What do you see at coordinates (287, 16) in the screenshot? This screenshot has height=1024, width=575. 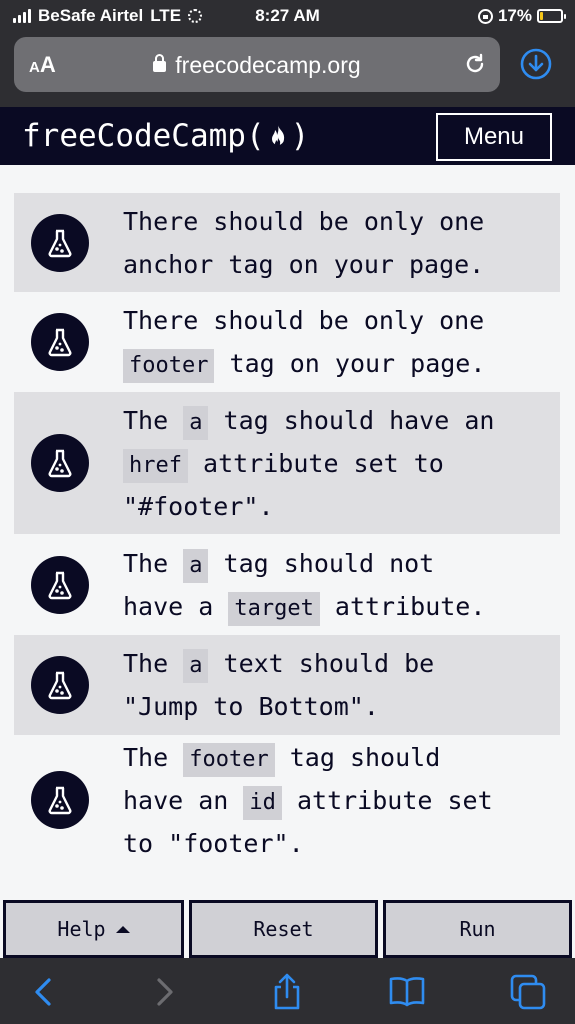 I see `status-bar: BeSafe Airtel LTE 8:27 AM 17%` at bounding box center [287, 16].